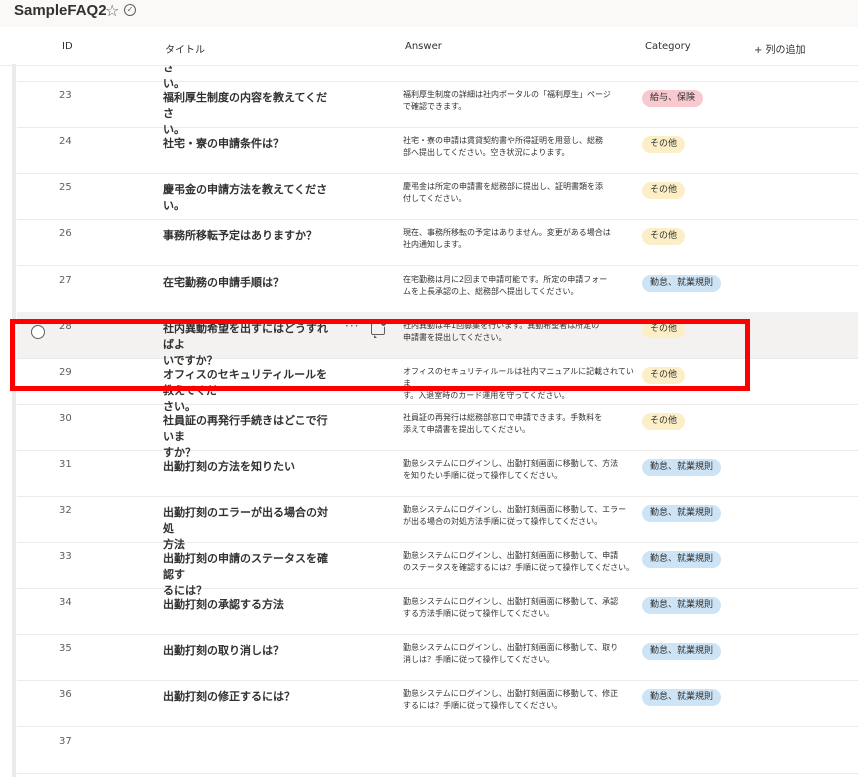 The height and width of the screenshot is (777, 858). Describe the element at coordinates (185, 48) in the screenshot. I see `column-header-title: タイトル` at that location.